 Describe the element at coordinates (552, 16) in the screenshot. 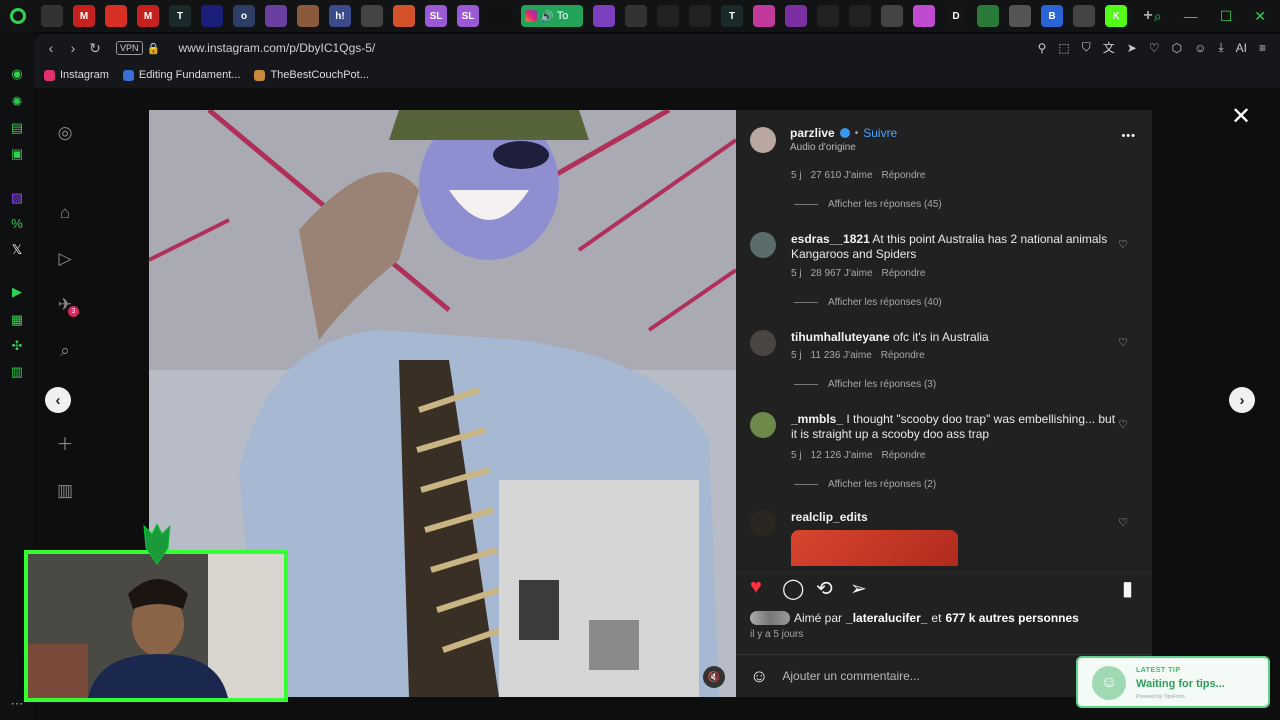

I see `tab-active: 🔊 To` at that location.